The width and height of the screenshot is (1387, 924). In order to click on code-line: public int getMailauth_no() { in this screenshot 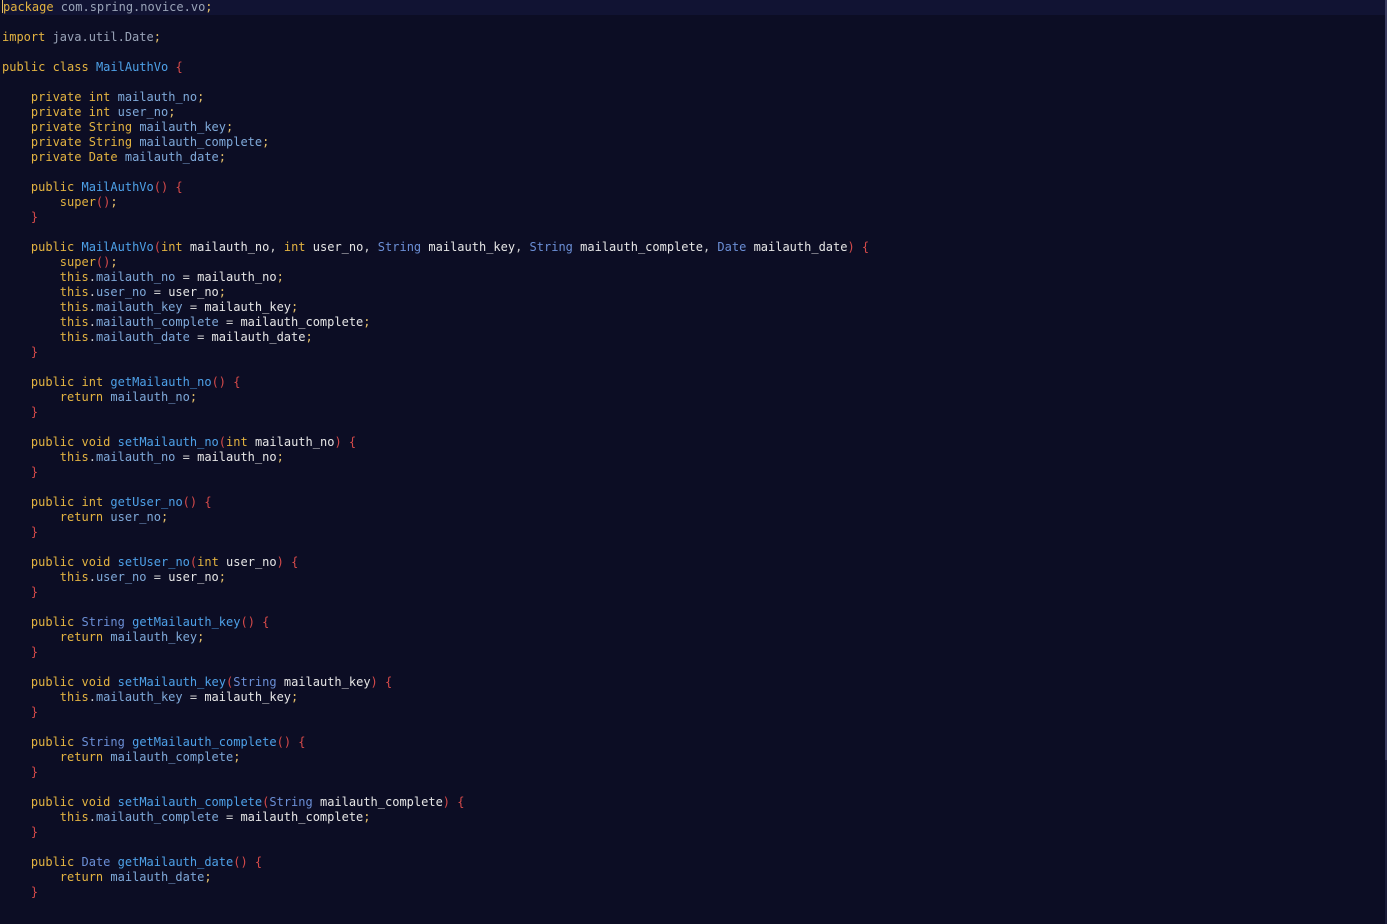, I will do `click(694, 382)`.